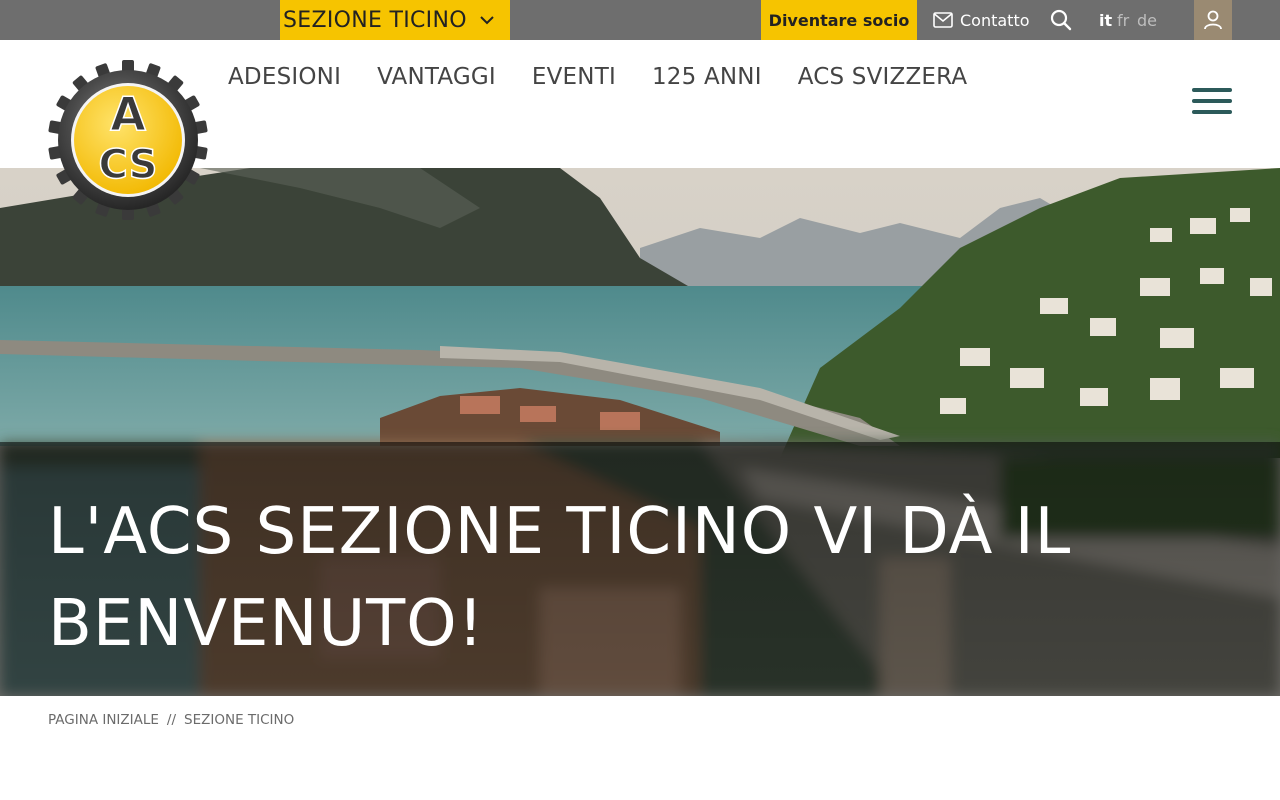  Describe the element at coordinates (487, 20) in the screenshot. I see `chevron-down-icon` at that location.